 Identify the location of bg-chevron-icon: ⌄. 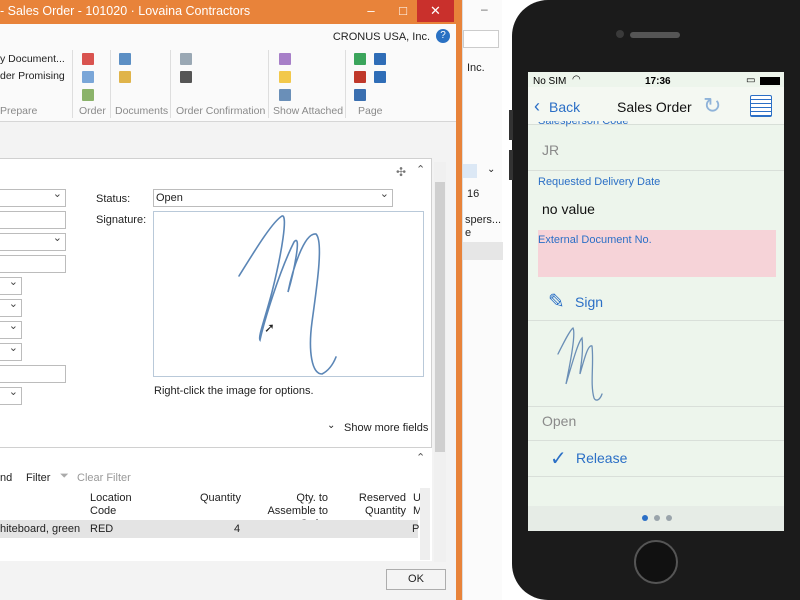
(491, 169).